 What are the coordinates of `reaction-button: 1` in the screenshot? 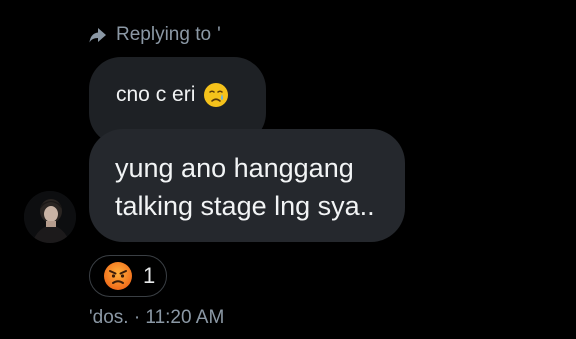 It's located at (128, 276).